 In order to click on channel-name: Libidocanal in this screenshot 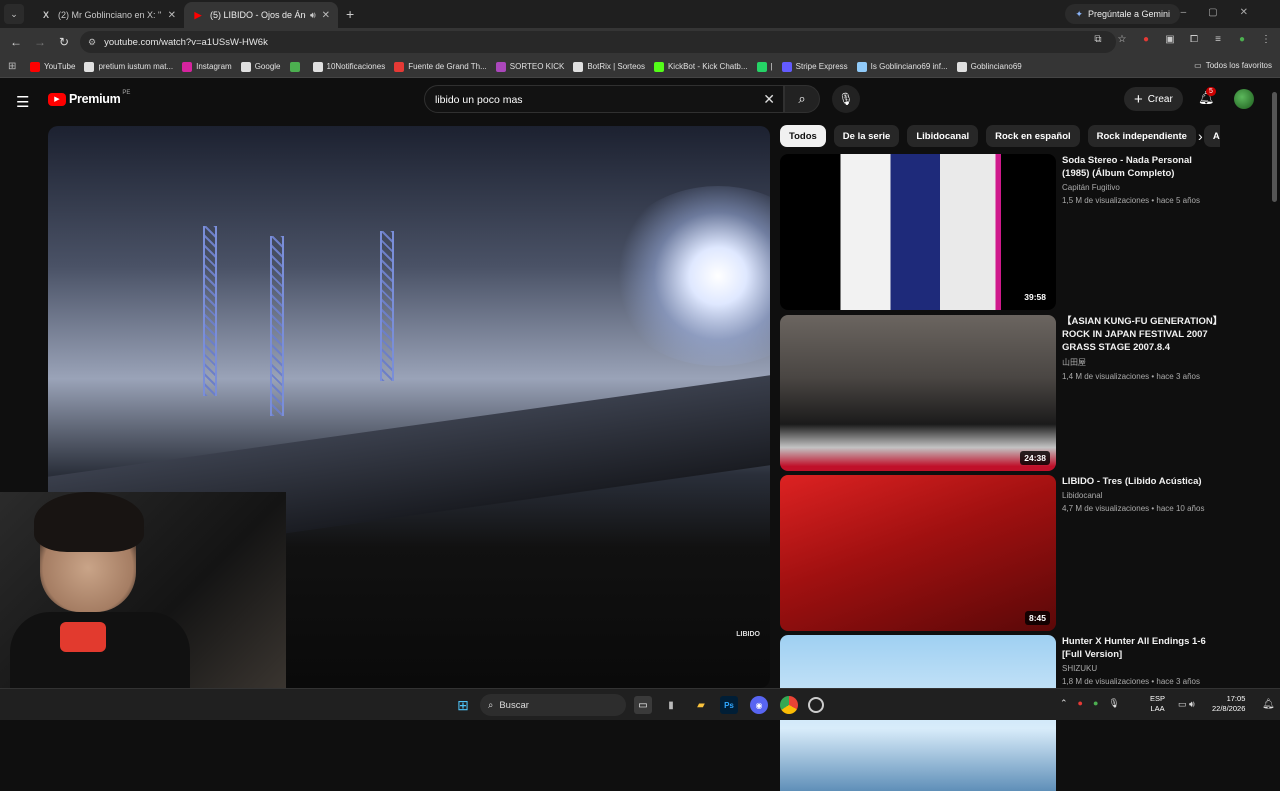, I will do `click(1141, 495)`.